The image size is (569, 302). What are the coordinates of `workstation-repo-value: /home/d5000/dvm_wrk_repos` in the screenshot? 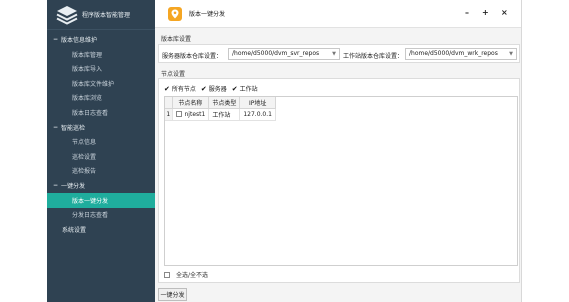 It's located at (453, 53).